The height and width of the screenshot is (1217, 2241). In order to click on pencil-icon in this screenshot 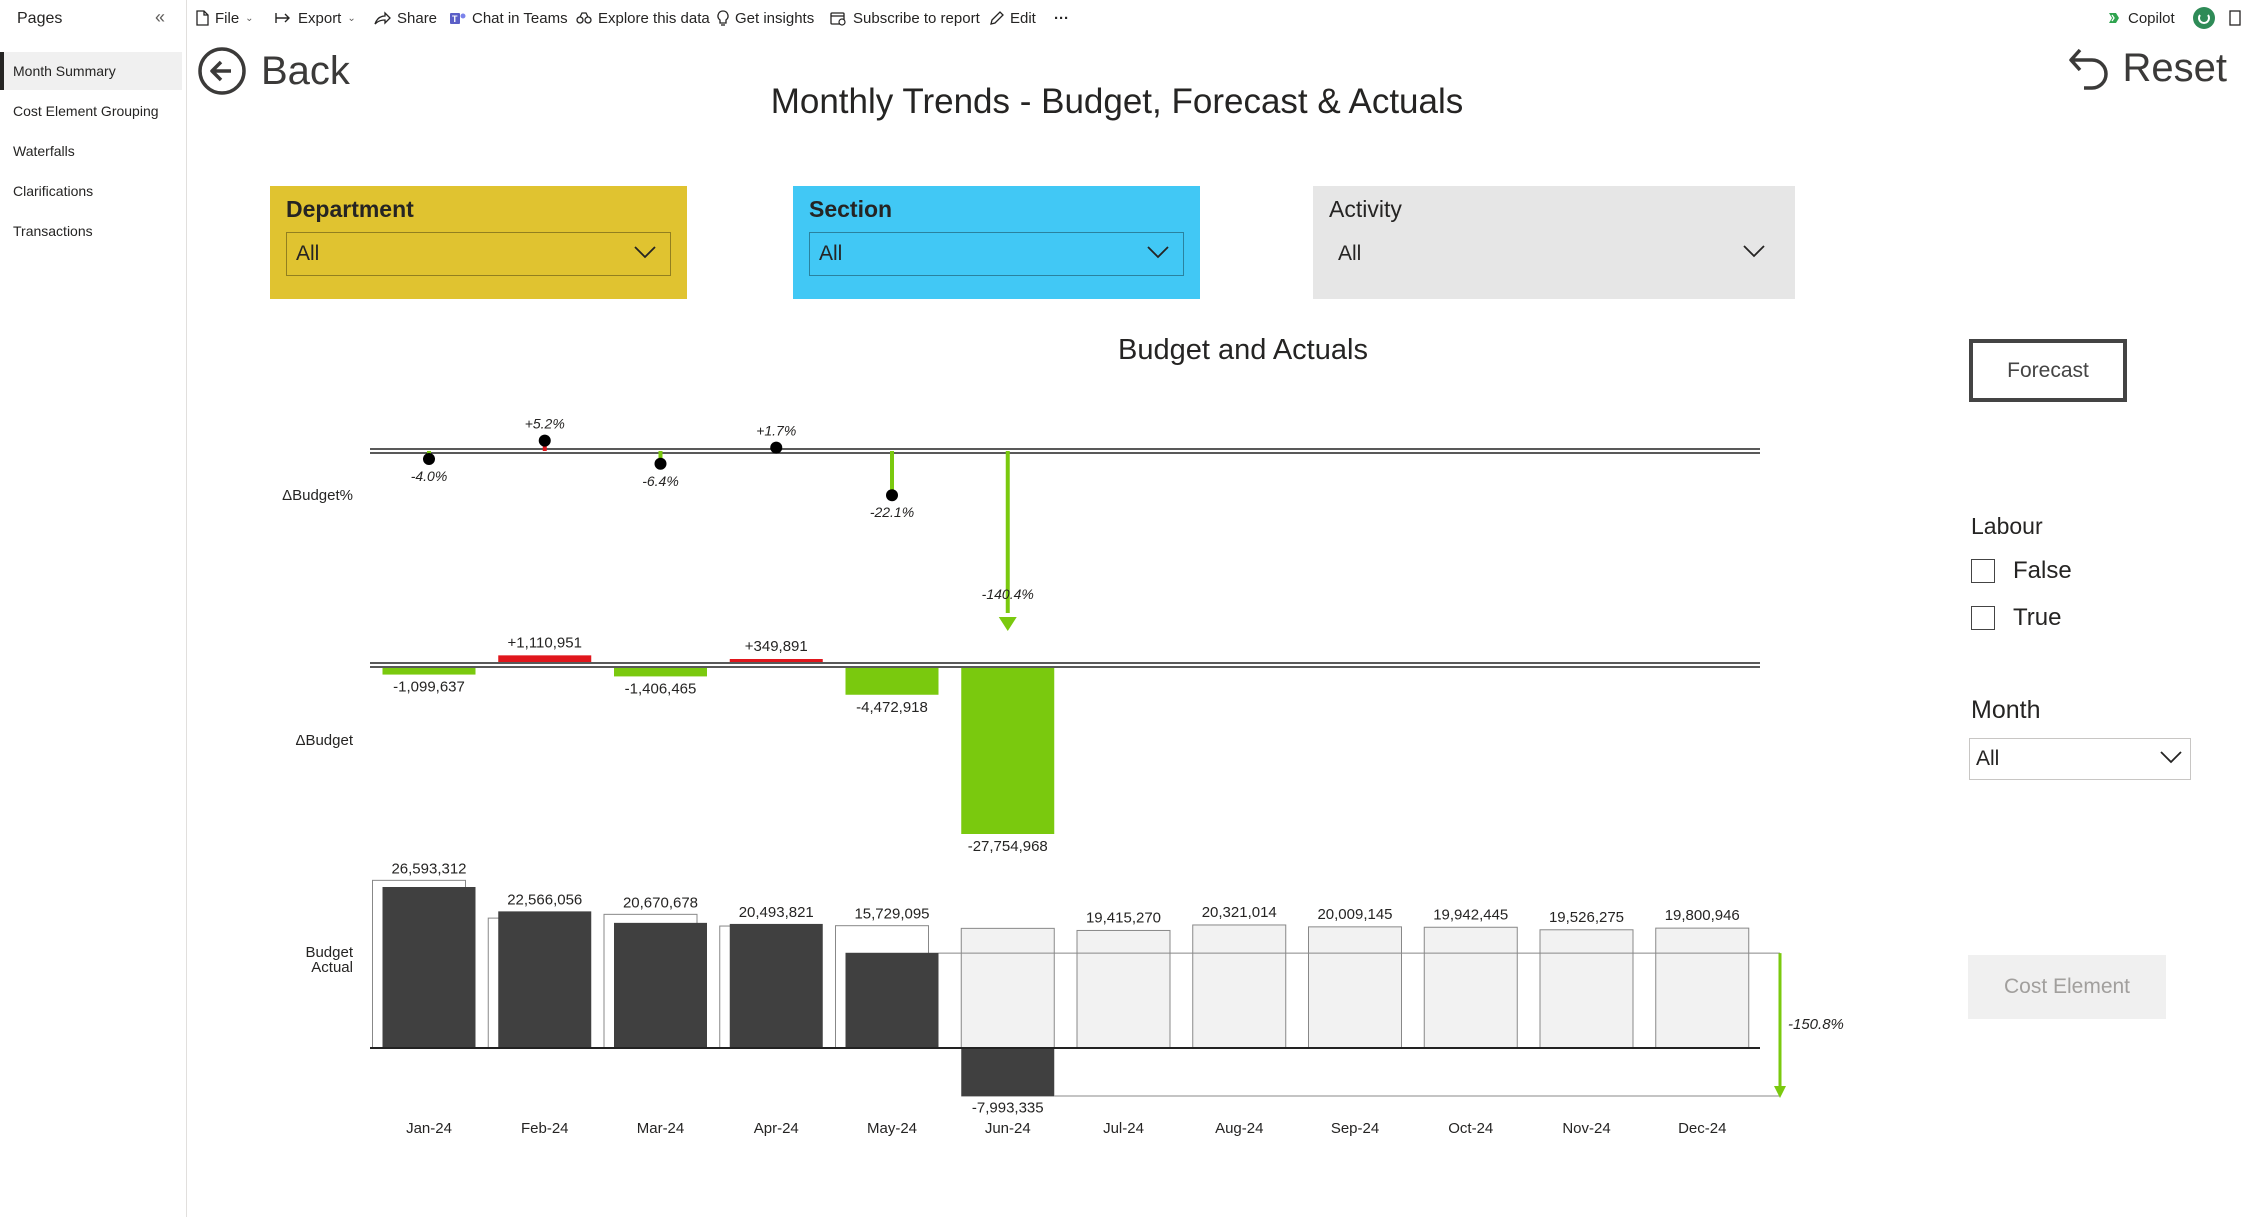, I will do `click(997, 17)`.